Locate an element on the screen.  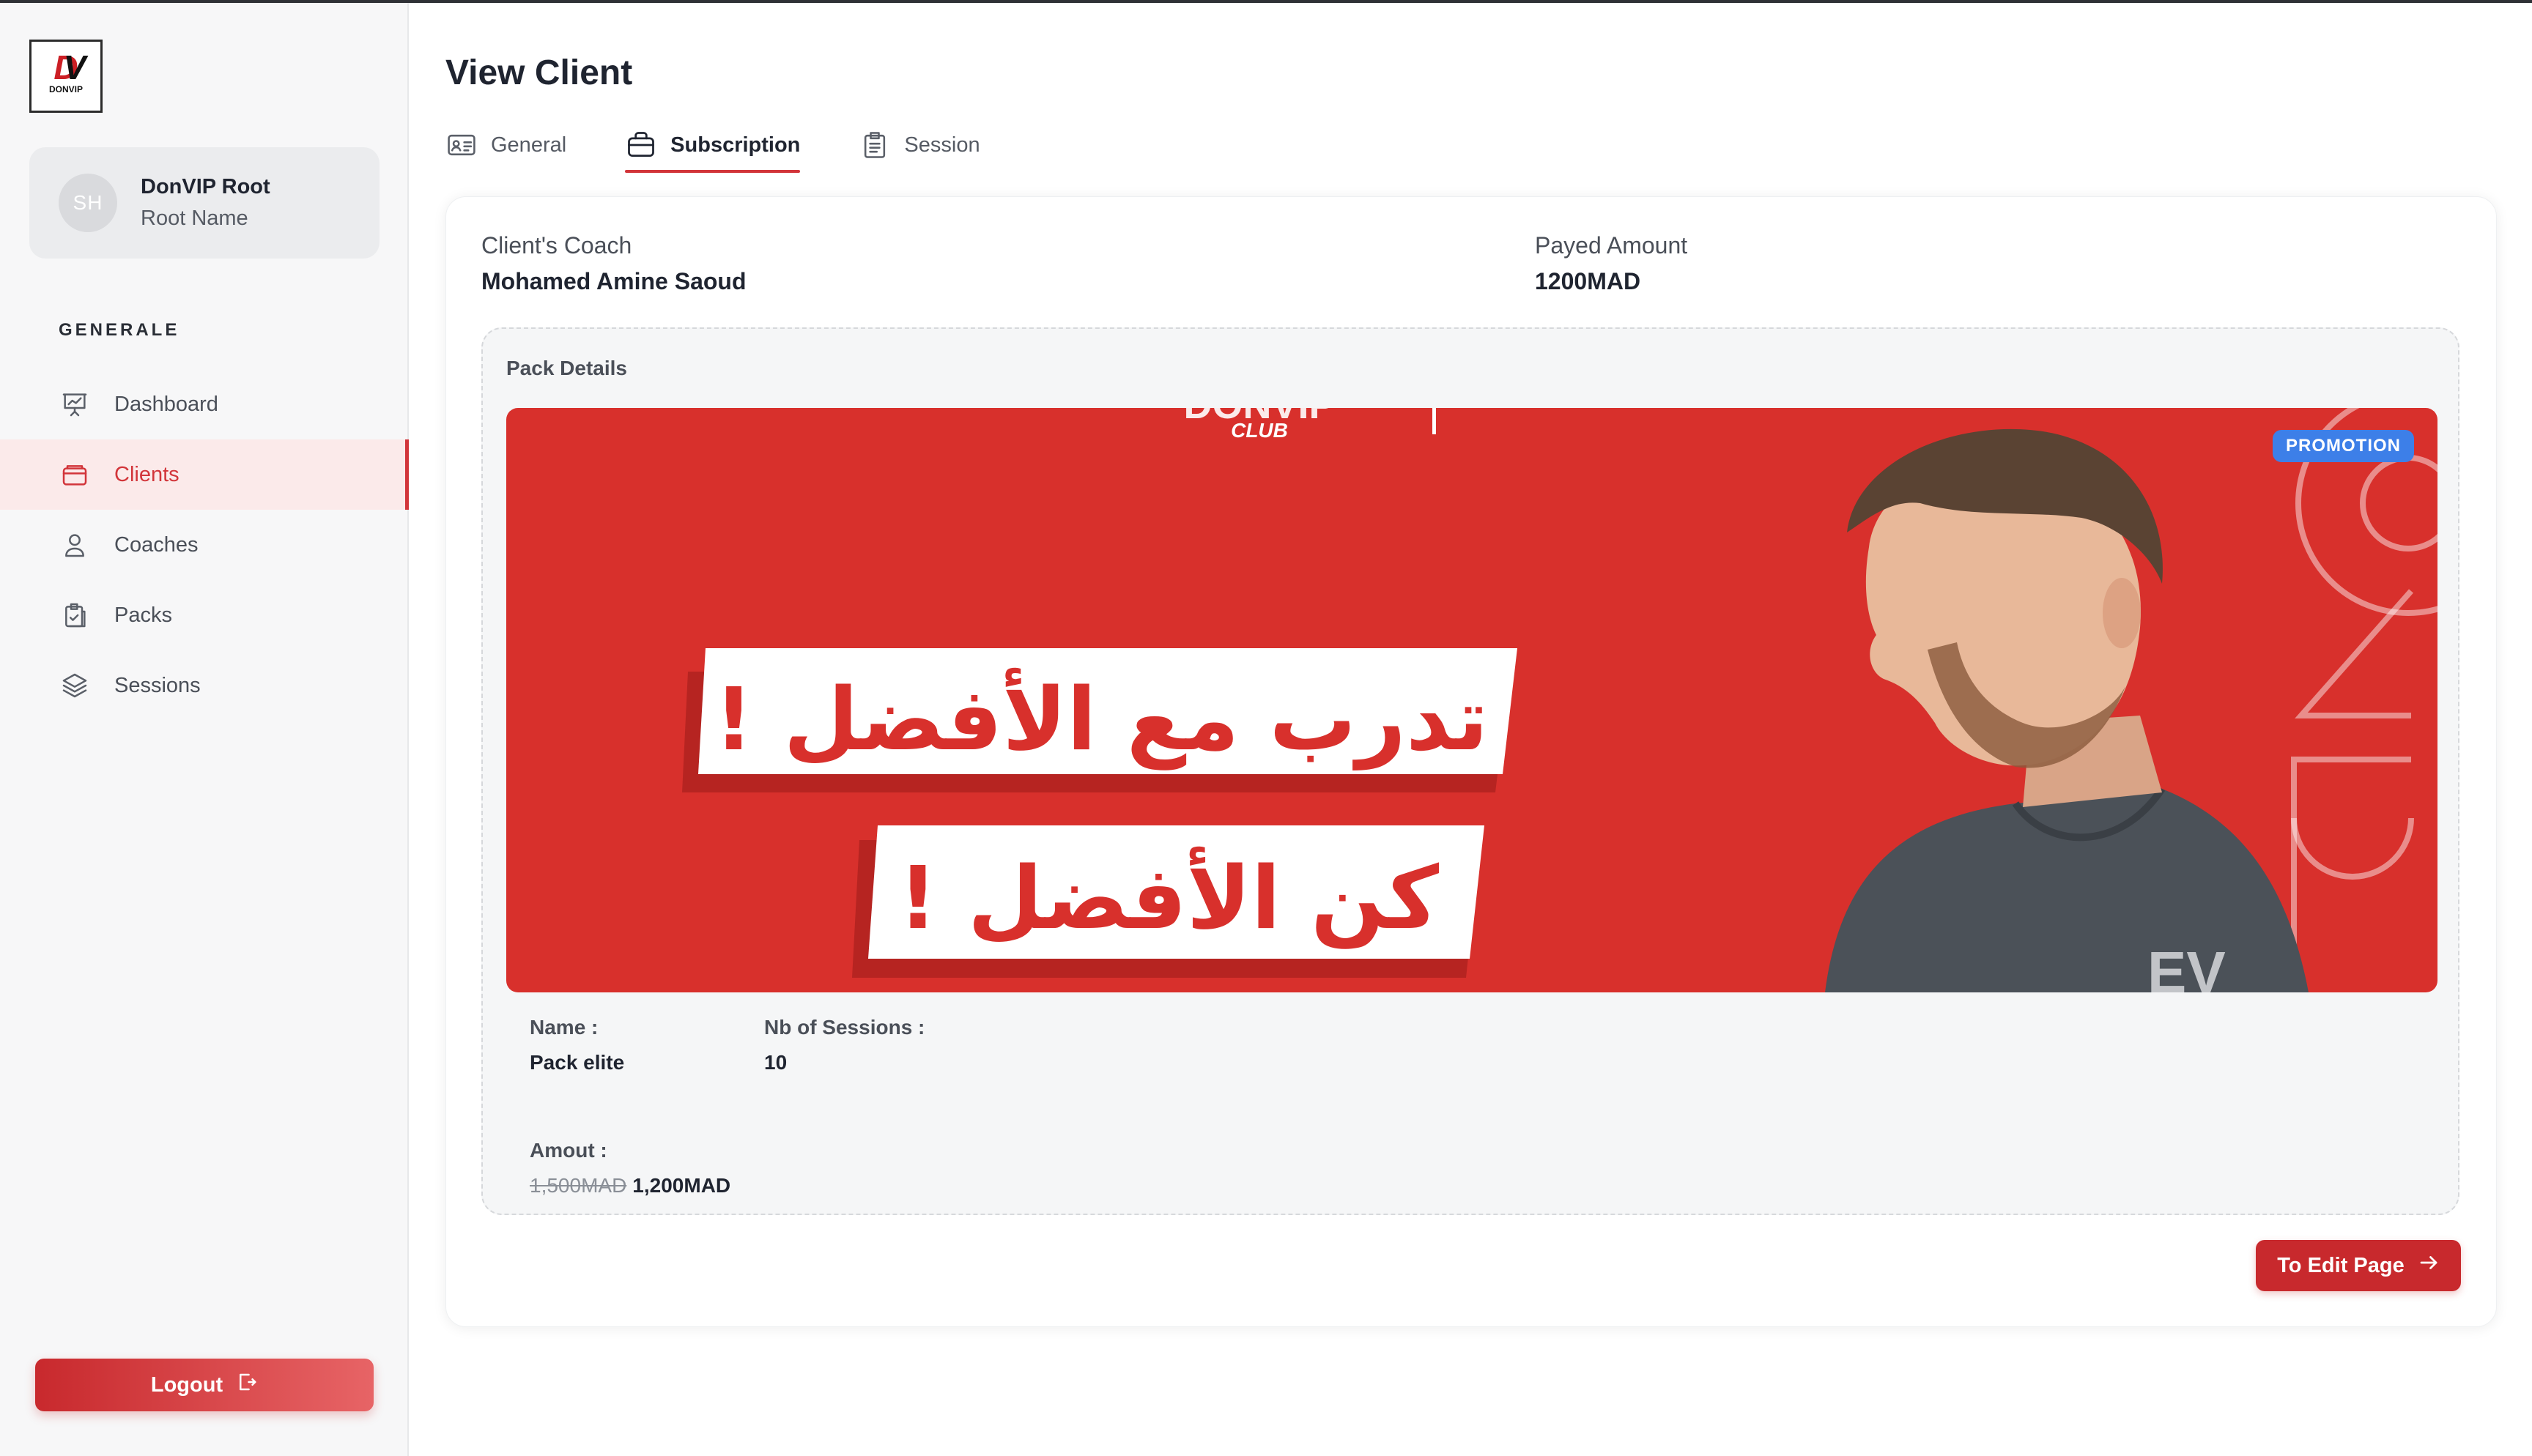
tab-label: Subscription is located at coordinates (735, 145).